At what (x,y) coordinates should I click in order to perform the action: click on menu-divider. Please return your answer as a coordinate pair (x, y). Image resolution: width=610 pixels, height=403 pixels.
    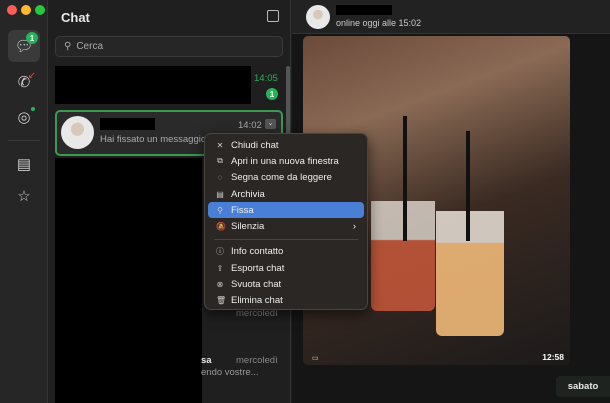
    Looking at the image, I should click on (286, 239).